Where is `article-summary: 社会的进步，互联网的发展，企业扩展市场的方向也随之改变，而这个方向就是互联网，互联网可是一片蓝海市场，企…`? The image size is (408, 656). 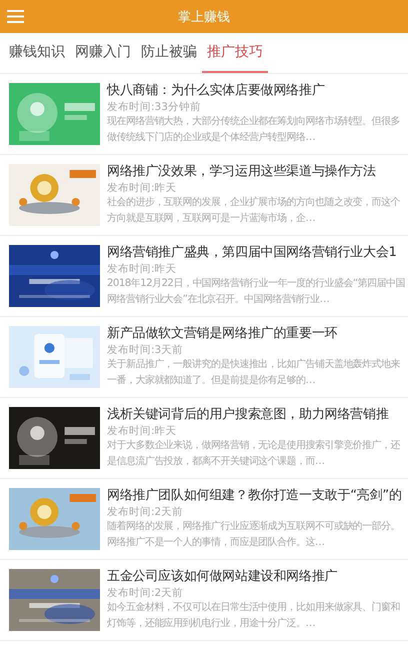
article-summary: 社会的进步，互联网的发展，企业扩展市场的方向也随之改变，而这个方向就是互联网，互联网可是一片蓝海市场，企… is located at coordinates (254, 211).